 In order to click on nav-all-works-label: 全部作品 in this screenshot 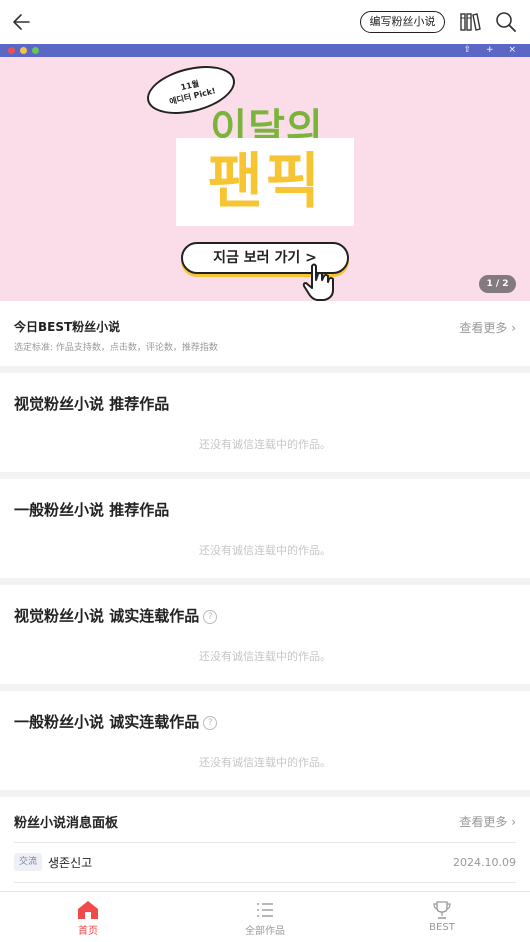, I will do `click(265, 931)`.